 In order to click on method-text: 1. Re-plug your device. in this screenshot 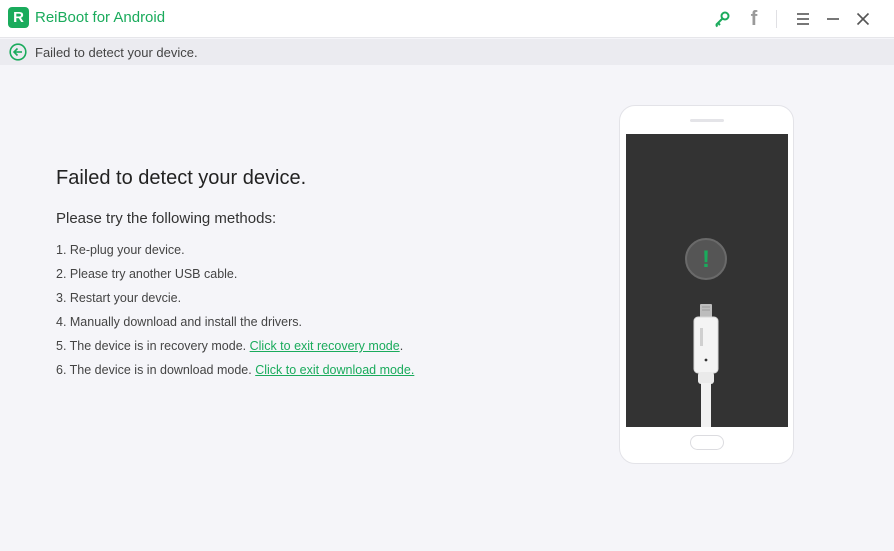, I will do `click(120, 250)`.